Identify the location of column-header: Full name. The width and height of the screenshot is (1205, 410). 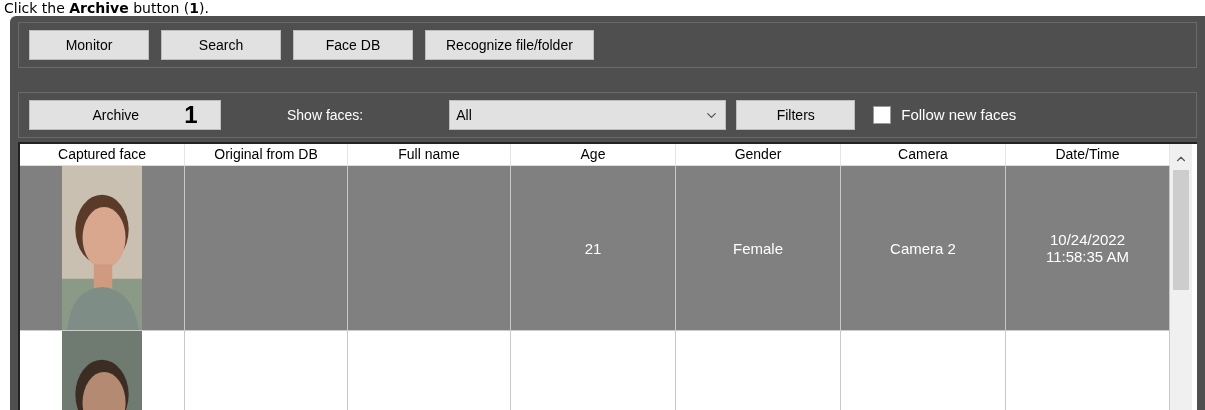
(429, 154).